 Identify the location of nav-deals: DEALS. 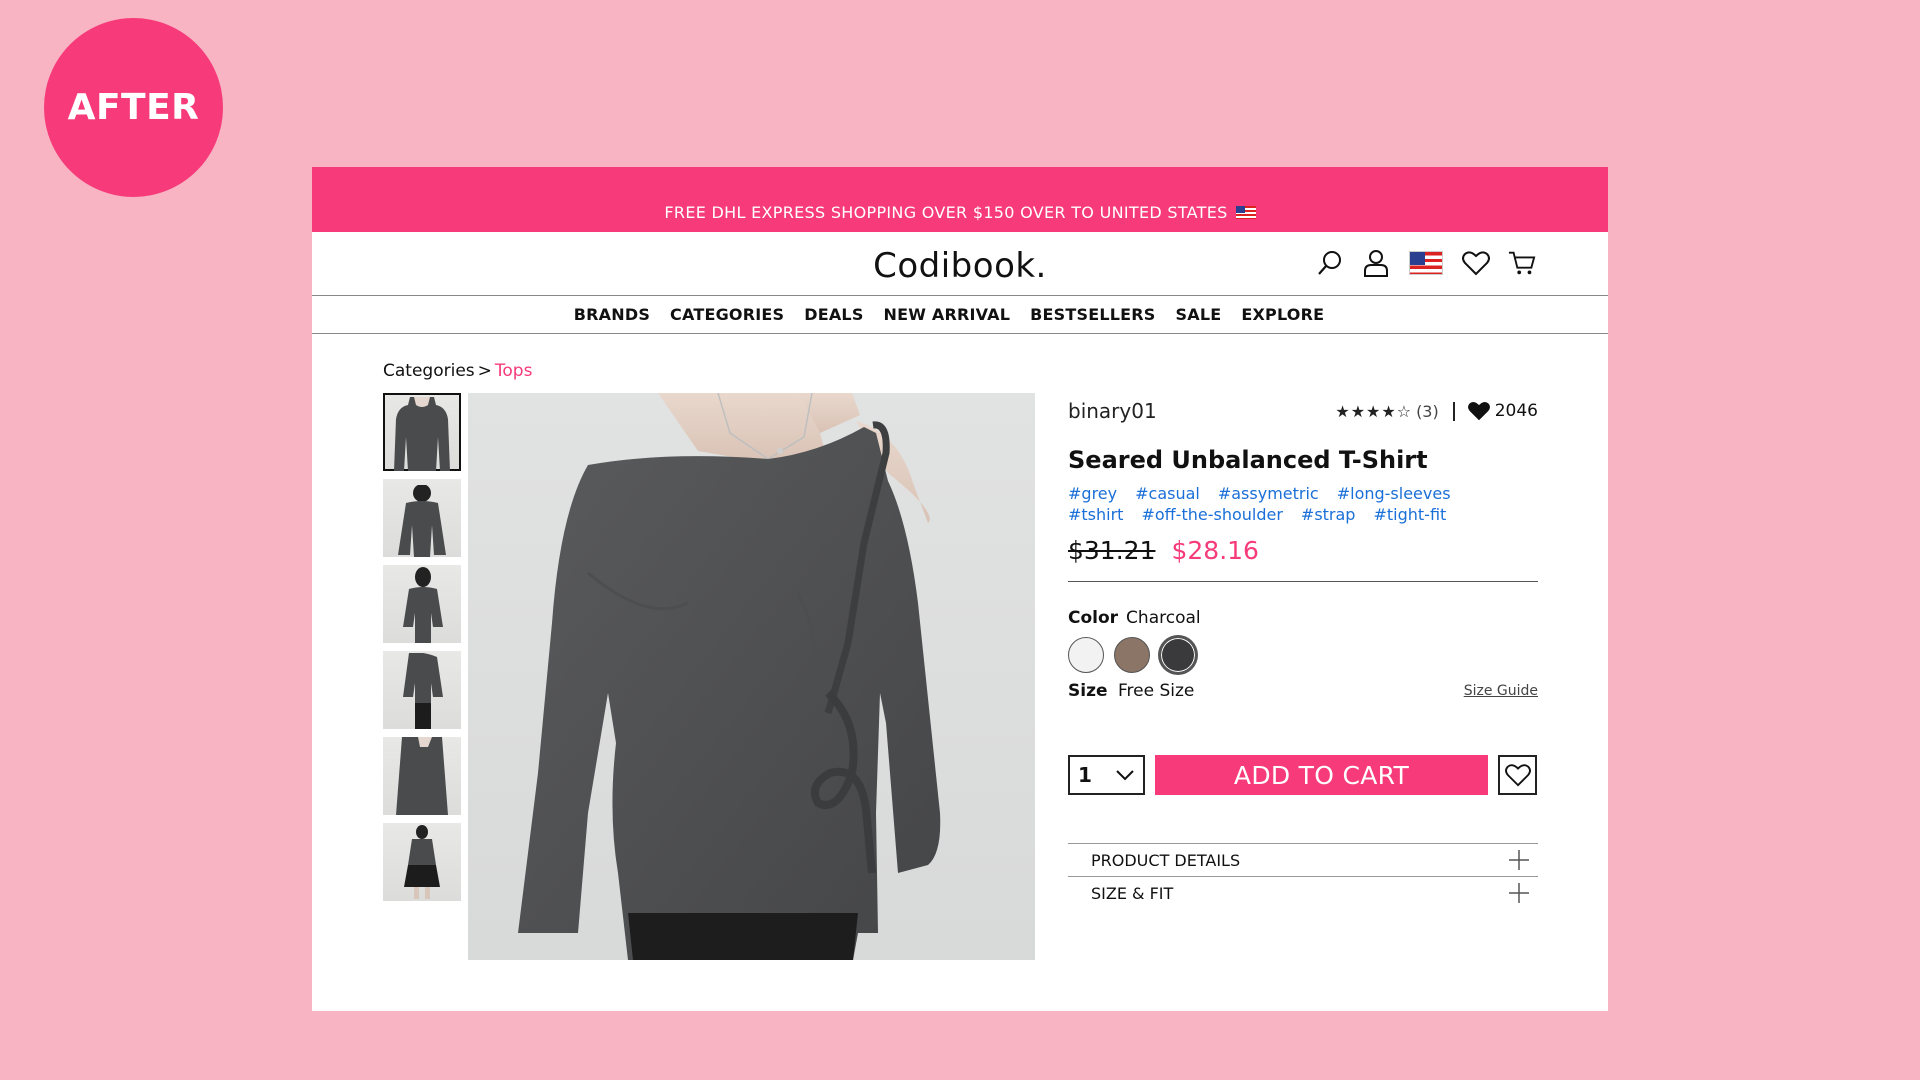
(833, 314).